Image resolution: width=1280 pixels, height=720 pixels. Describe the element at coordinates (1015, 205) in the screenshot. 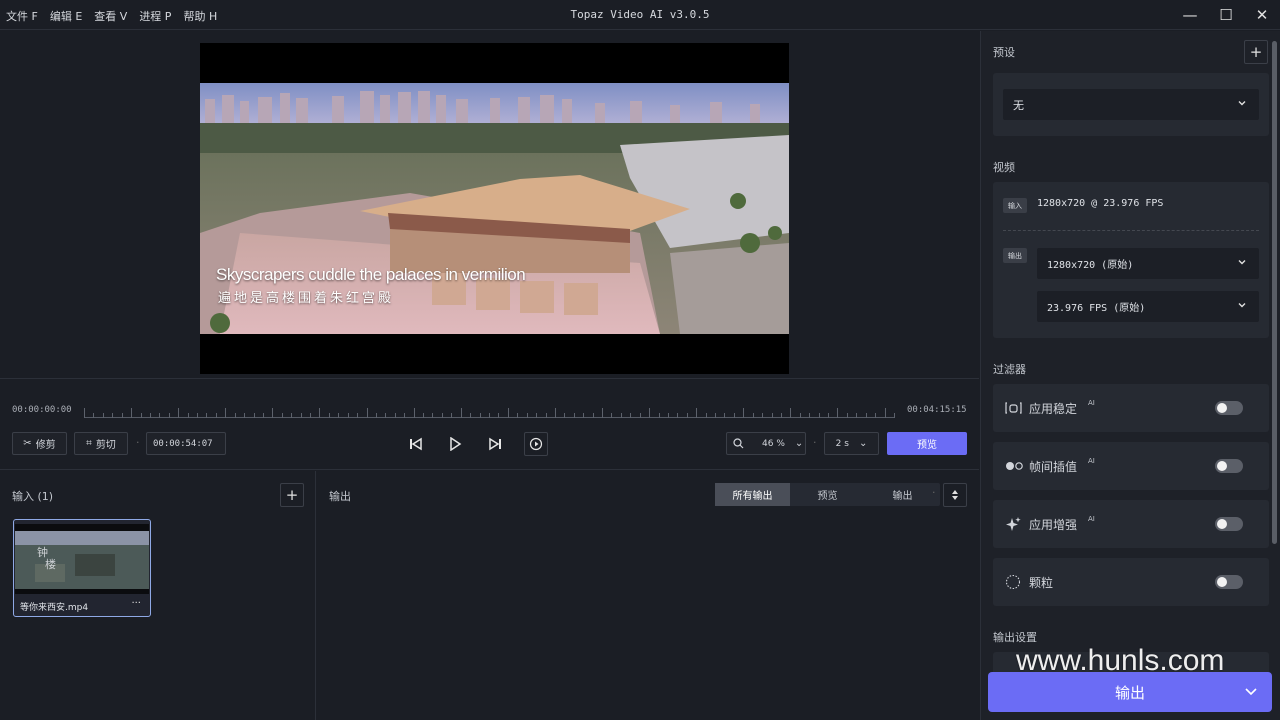

I see `input-tag: 输入` at that location.